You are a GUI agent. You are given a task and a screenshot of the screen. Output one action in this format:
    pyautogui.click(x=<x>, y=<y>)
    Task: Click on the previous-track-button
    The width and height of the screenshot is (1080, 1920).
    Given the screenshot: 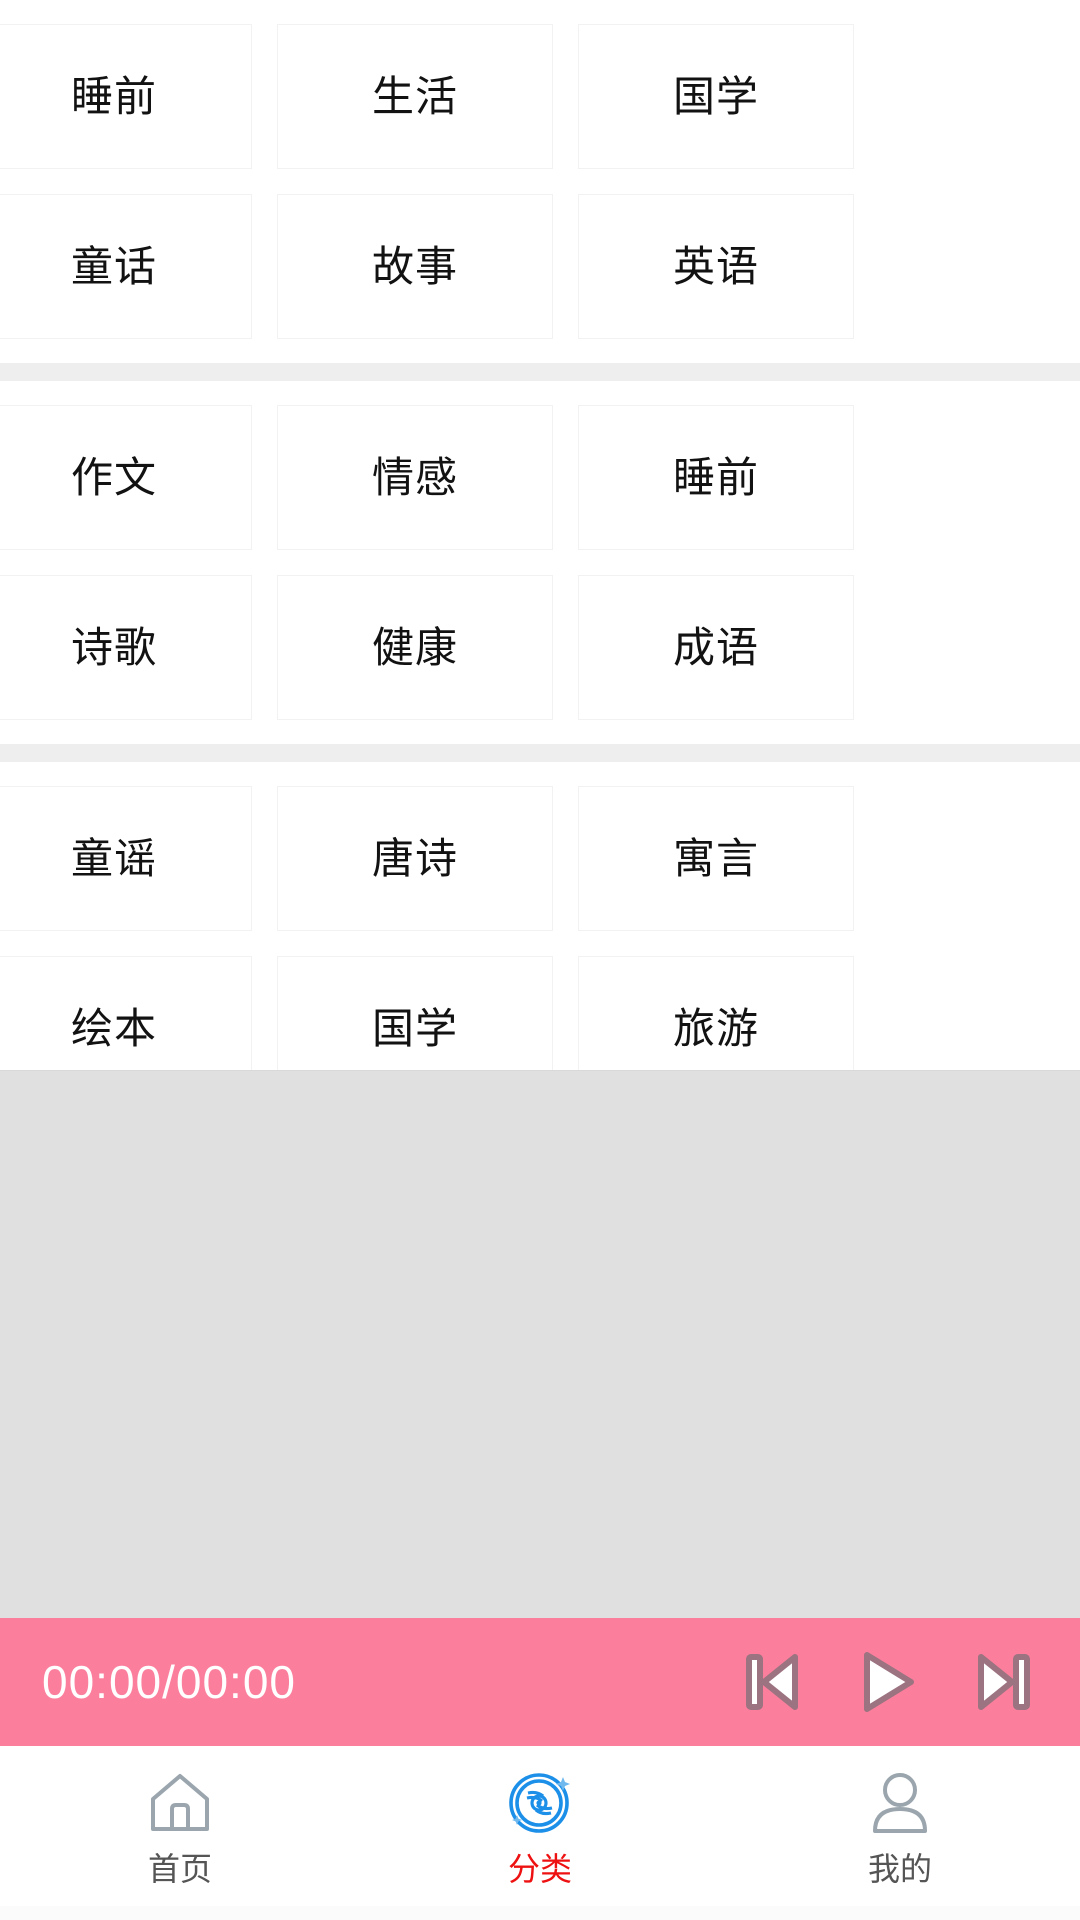 What is the action you would take?
    pyautogui.click(x=772, y=1682)
    